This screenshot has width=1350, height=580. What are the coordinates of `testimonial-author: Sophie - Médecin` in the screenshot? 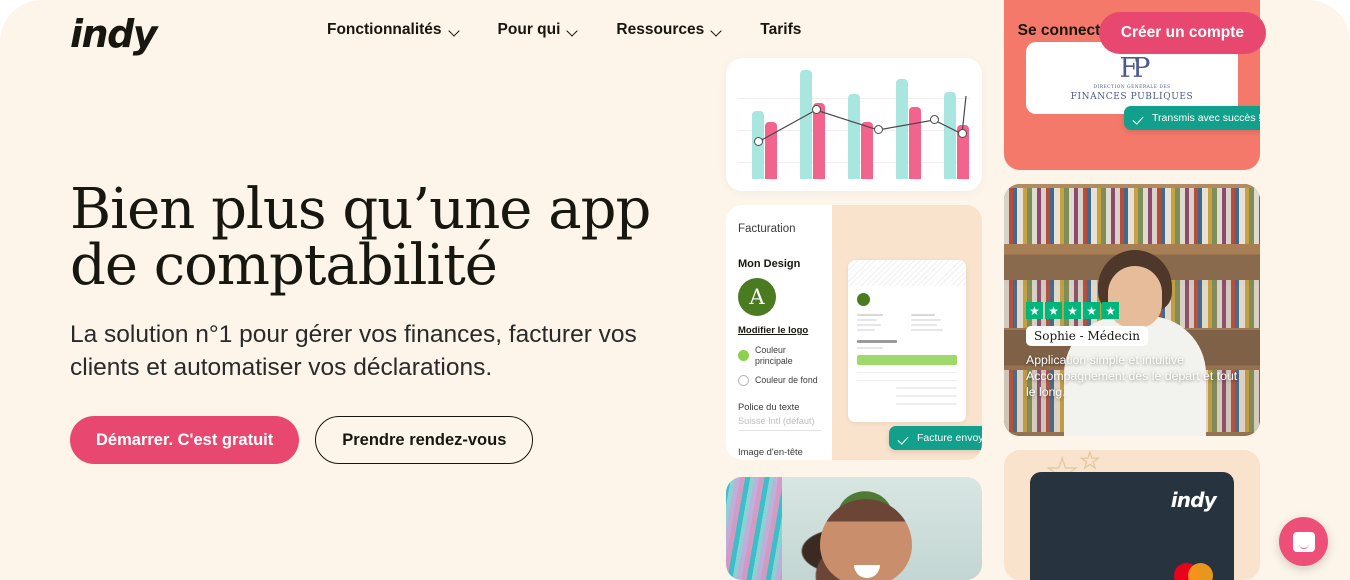 It's located at (1087, 336).